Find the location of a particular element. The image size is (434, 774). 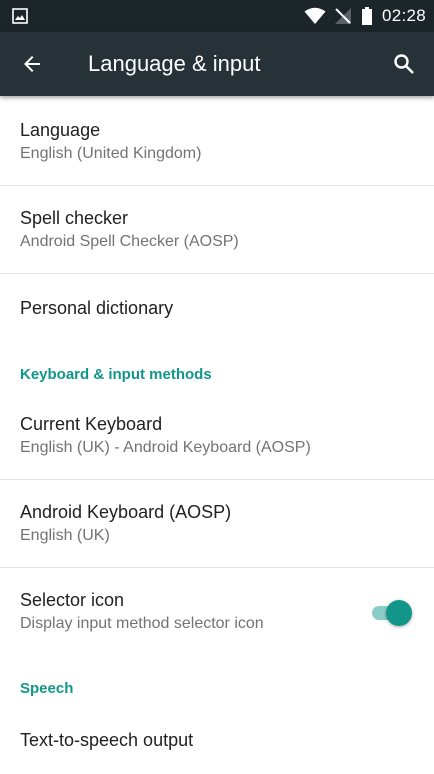

selector-icon-switch is located at coordinates (391, 613).